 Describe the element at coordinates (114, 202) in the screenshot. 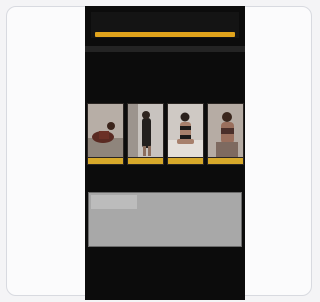

I see `textarea-placeholder` at that location.